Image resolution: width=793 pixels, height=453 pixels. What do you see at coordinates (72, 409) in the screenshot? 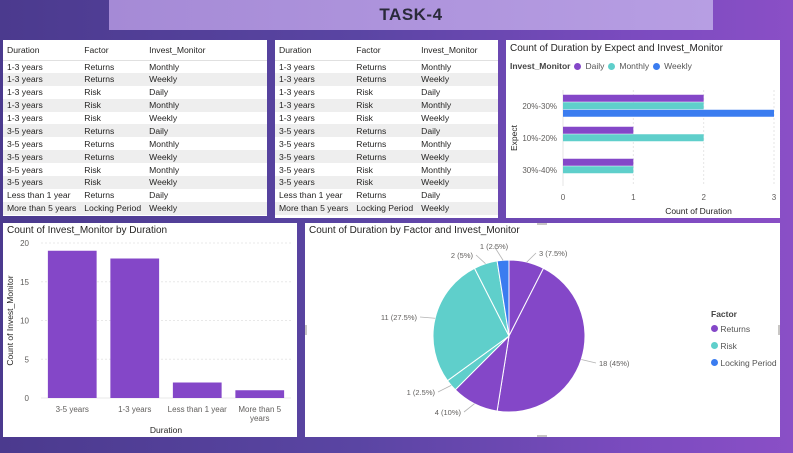
I see `x-category-label: 3-5 years` at bounding box center [72, 409].